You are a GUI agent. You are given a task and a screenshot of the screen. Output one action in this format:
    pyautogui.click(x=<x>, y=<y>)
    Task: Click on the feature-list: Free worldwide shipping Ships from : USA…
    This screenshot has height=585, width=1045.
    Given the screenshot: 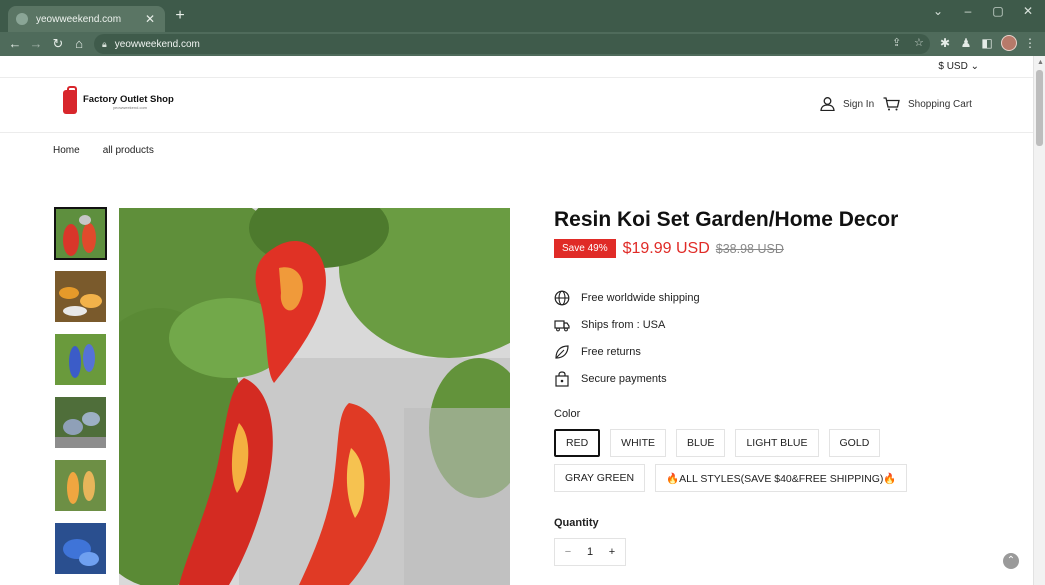 What is the action you would take?
    pyautogui.click(x=627, y=338)
    